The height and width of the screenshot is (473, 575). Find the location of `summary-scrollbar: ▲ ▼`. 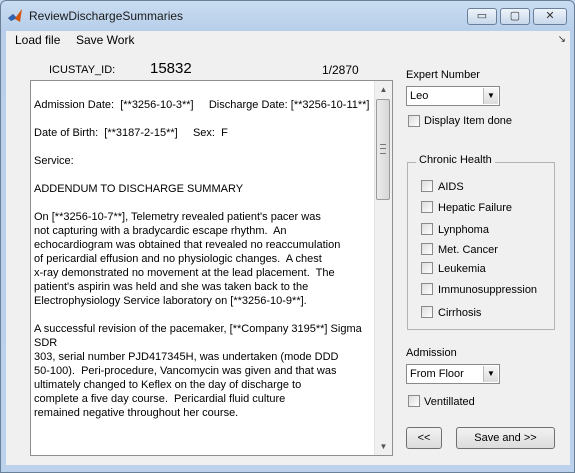

summary-scrollbar: ▲ ▼ is located at coordinates (383, 268).